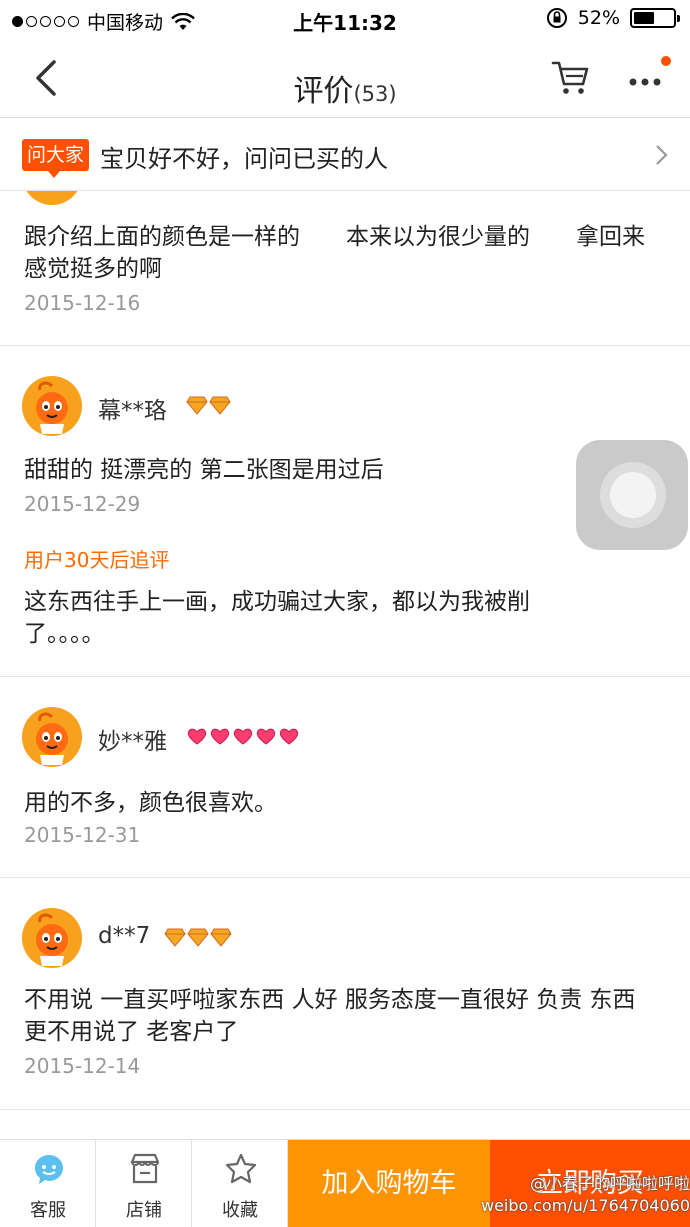 The width and height of the screenshot is (690, 1227). What do you see at coordinates (144, 1210) in the screenshot?
I see `shop-label: 店铺` at bounding box center [144, 1210].